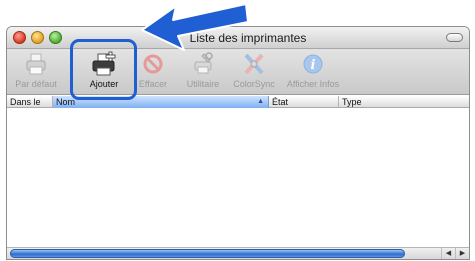 This screenshot has height=261, width=475. I want to click on colorsync-label: ColorSync, so click(254, 84).